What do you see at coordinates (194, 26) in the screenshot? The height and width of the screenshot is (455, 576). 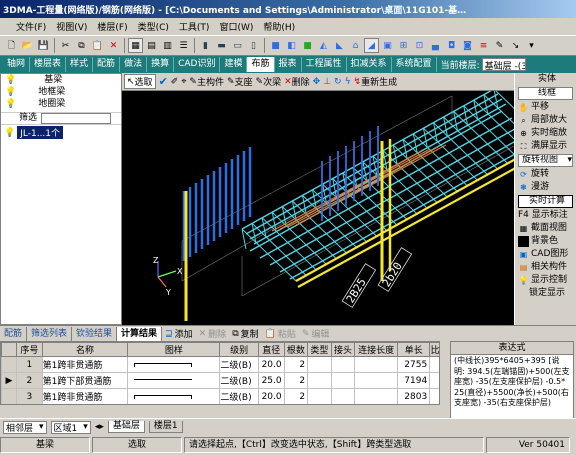 I see `menu-tools: 工具(T)` at bounding box center [194, 26].